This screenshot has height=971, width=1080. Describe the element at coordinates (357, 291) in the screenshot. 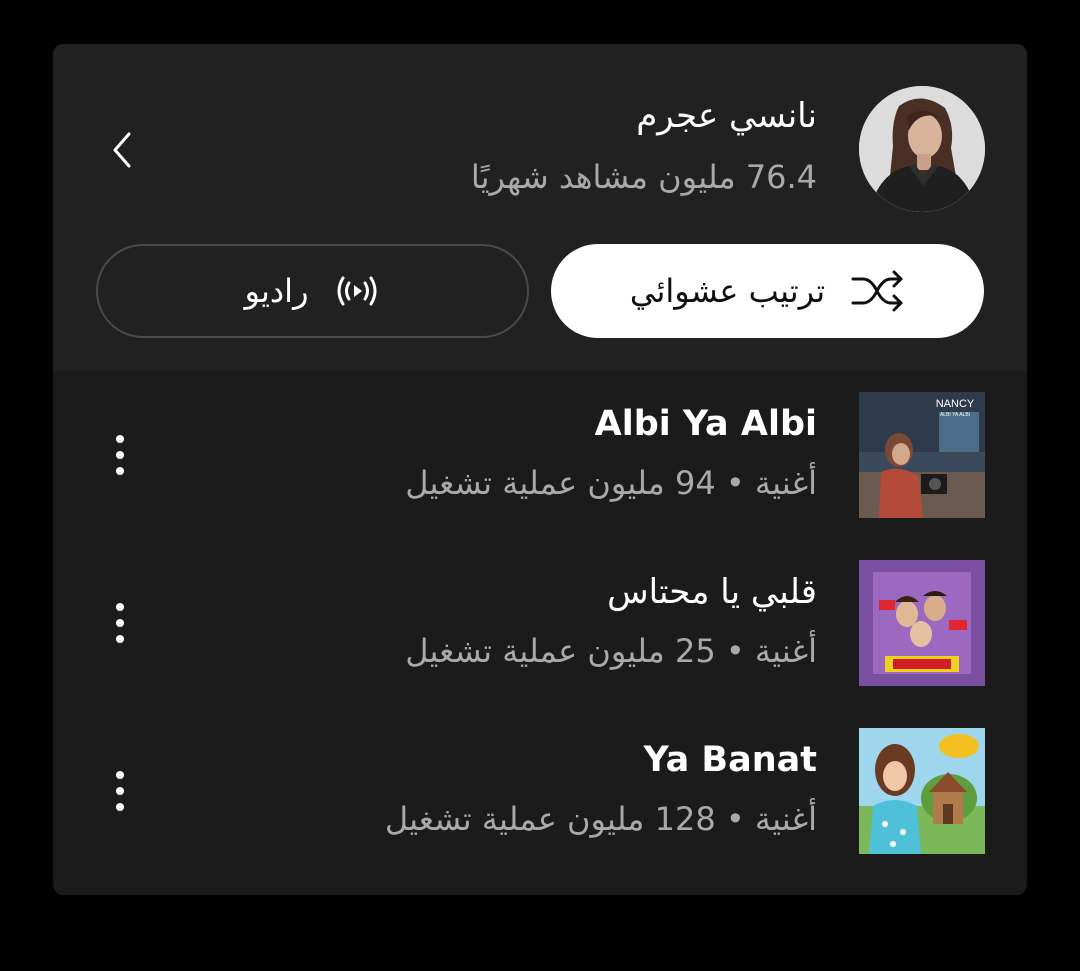

I see `radio-broadcast-icon` at that location.